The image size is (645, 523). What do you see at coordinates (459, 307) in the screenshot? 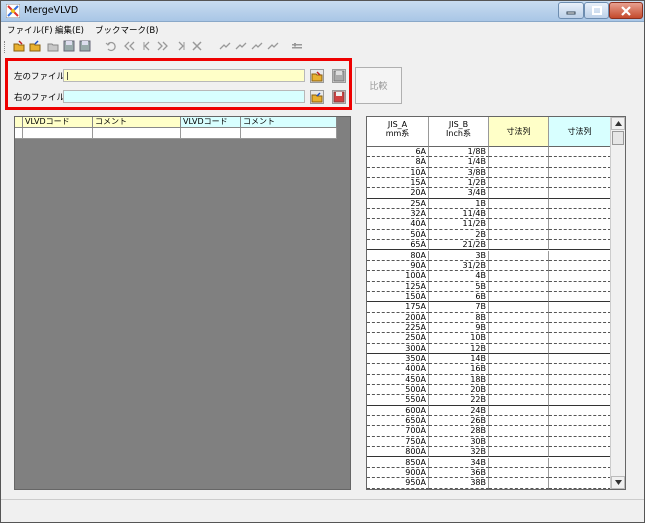
I see `table-cell: 7B` at bounding box center [459, 307].